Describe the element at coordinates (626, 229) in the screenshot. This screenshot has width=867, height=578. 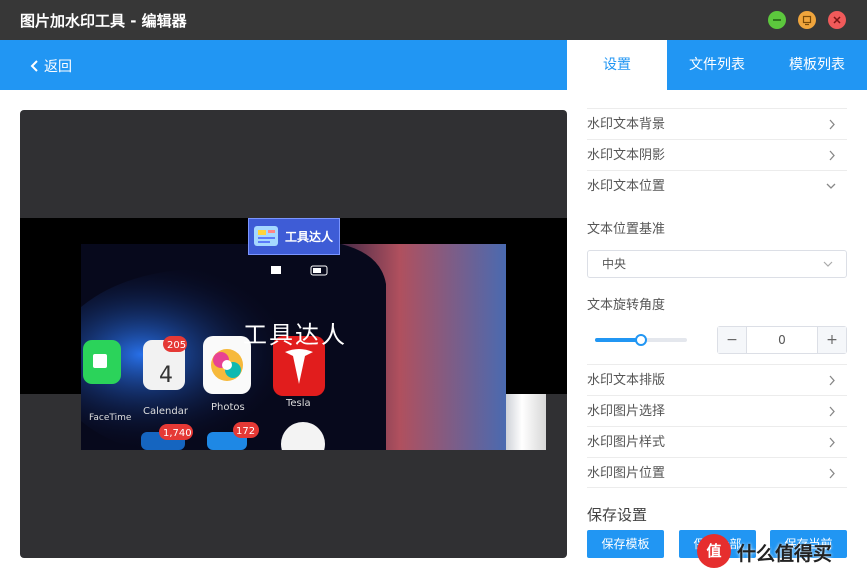
I see `position-base-label: 文本位置基准` at that location.